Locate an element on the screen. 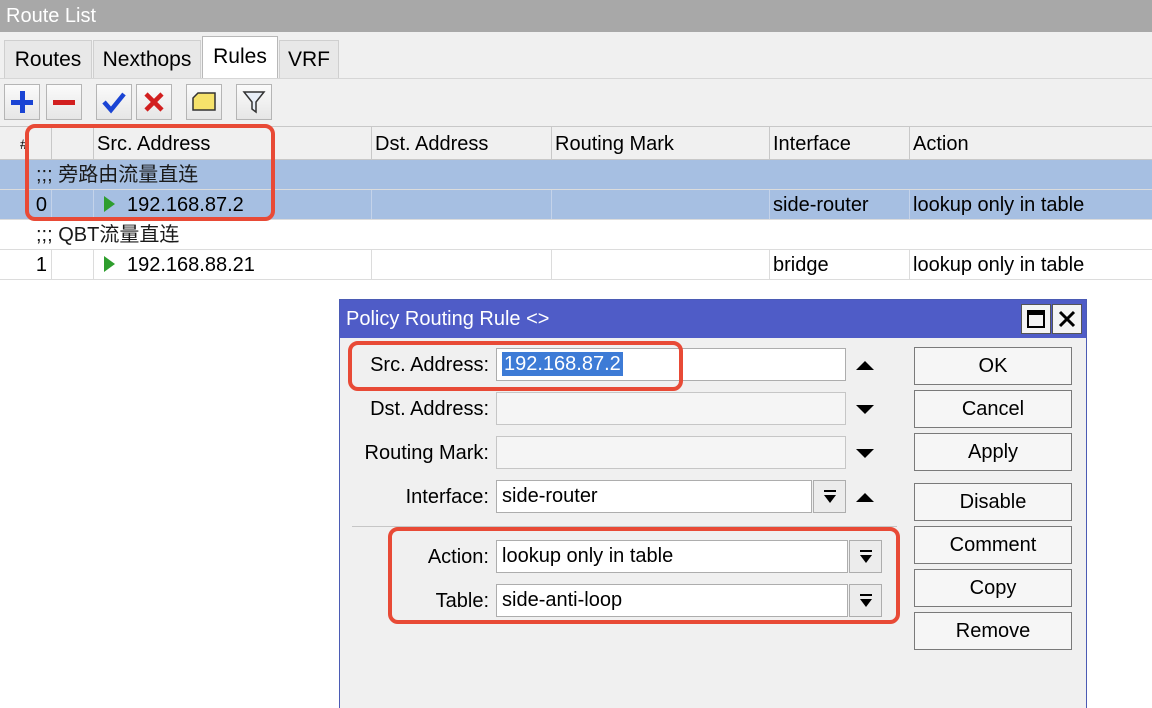  action-select: lookup only in table is located at coordinates (672, 556).